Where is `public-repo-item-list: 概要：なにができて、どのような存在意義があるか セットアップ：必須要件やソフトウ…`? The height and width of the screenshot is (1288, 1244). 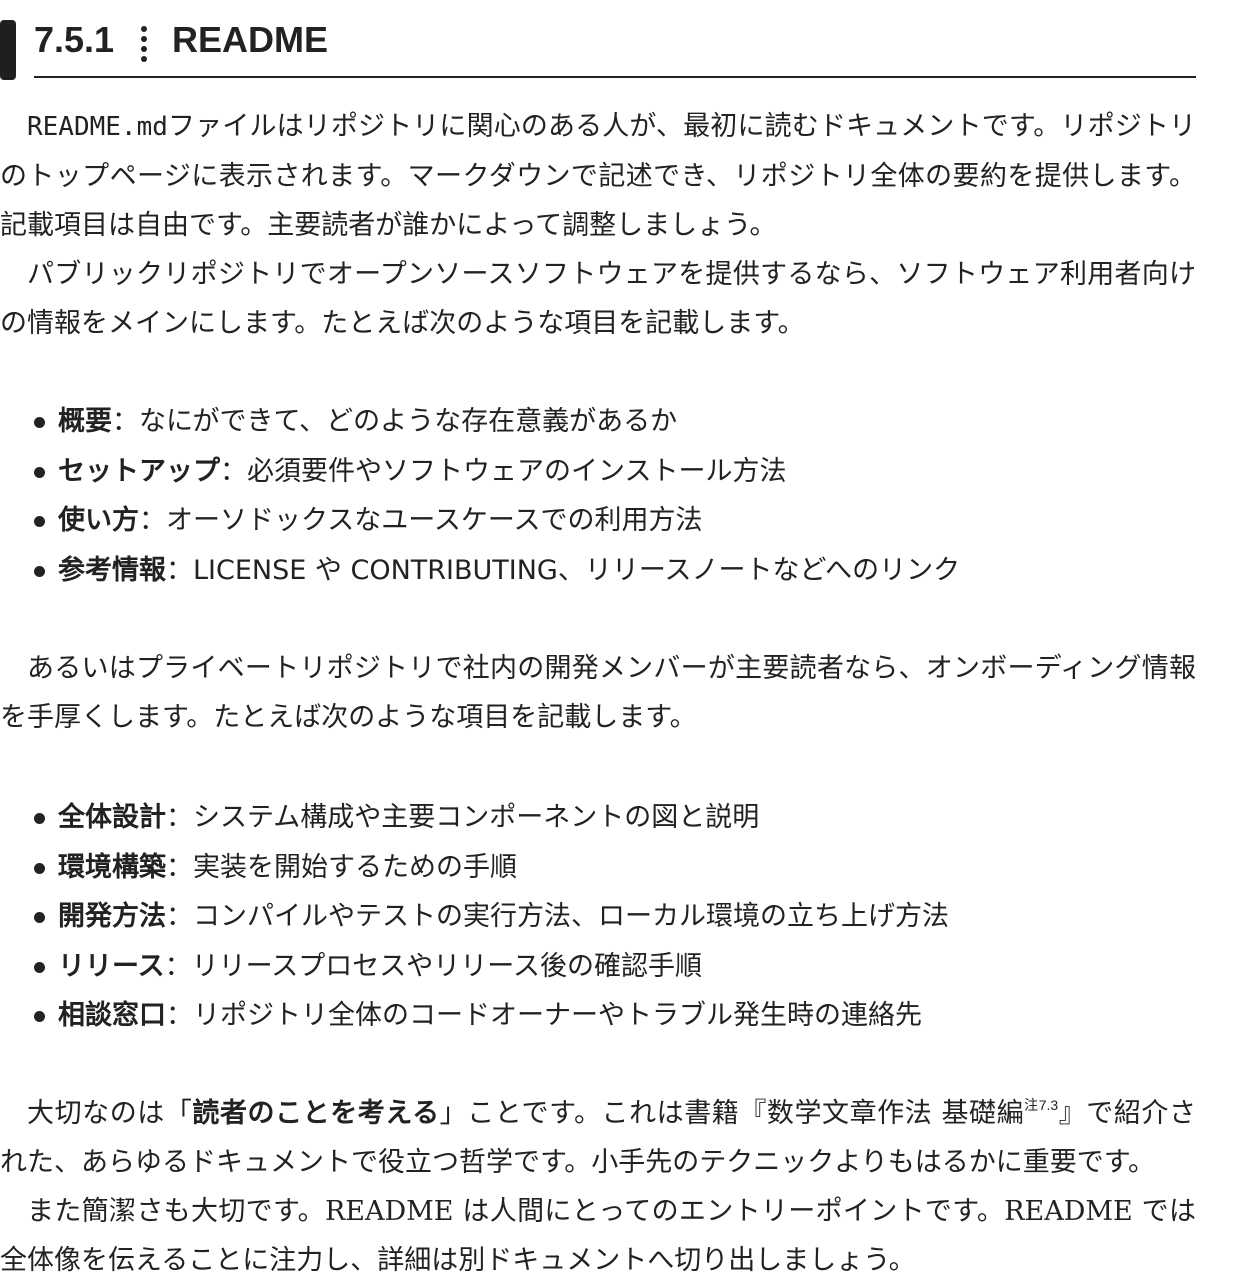
public-repo-item-list: 概要：なにができて、どのような存在意義があるか セットアップ：必須要件やソフトウ… is located at coordinates (614, 496).